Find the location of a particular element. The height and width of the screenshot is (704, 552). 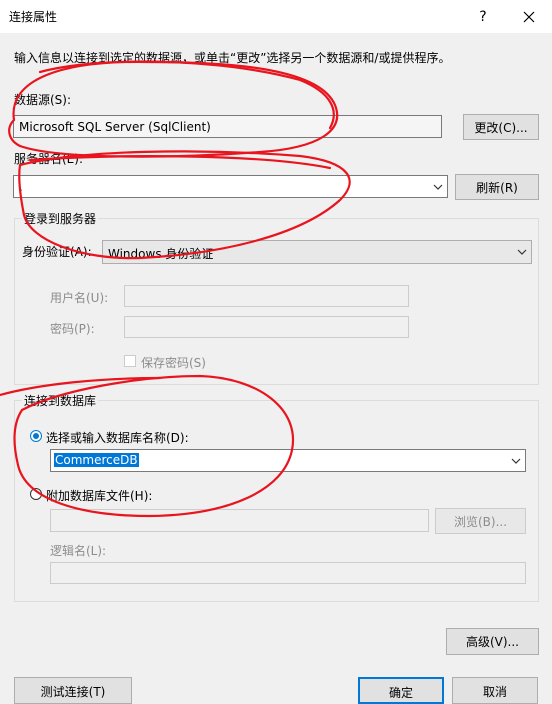

cancel-button: 取消 is located at coordinates (495, 690).